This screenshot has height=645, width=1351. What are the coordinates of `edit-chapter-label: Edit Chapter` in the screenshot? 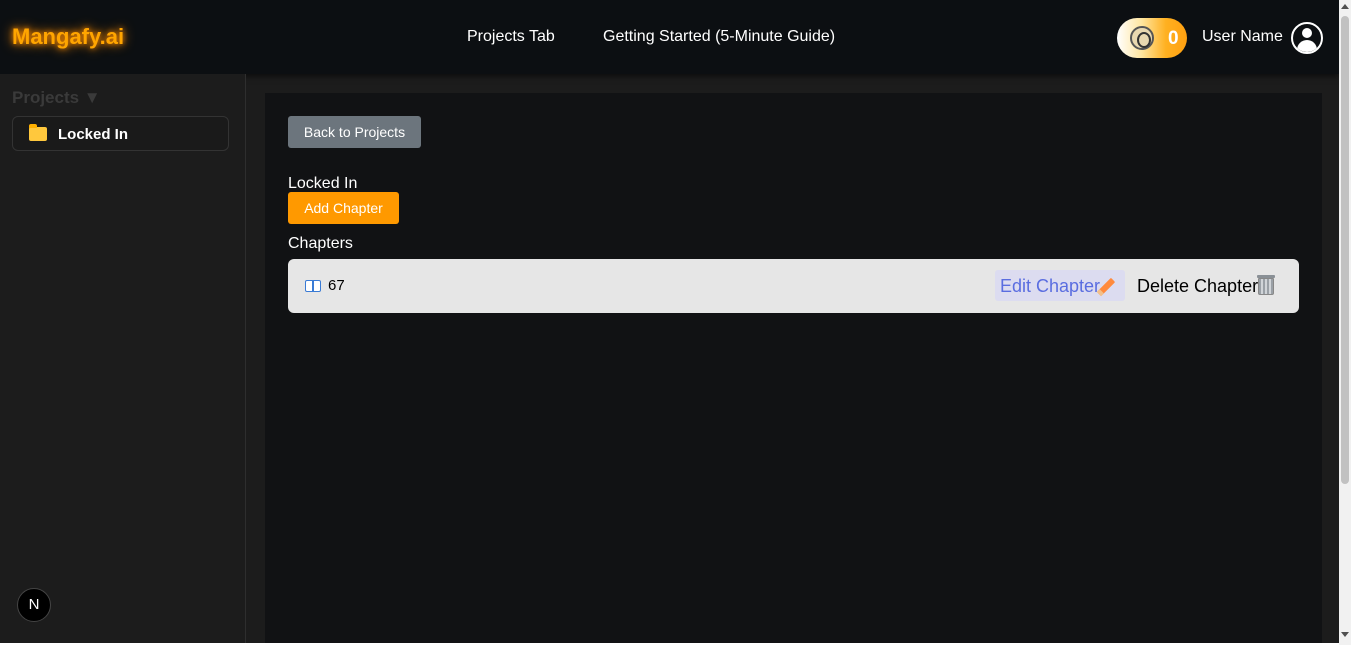 It's located at (1050, 286).